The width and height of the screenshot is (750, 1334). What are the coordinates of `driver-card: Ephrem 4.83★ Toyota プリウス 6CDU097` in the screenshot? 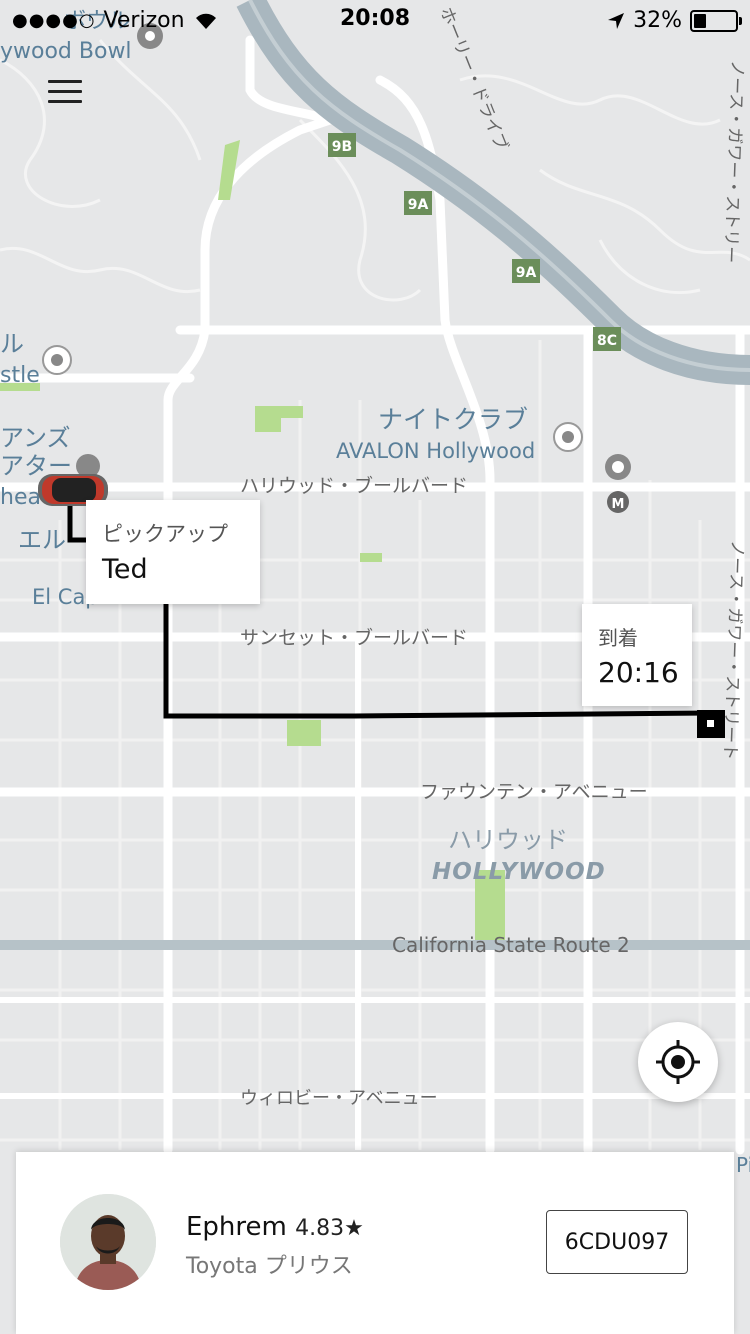 It's located at (375, 1243).